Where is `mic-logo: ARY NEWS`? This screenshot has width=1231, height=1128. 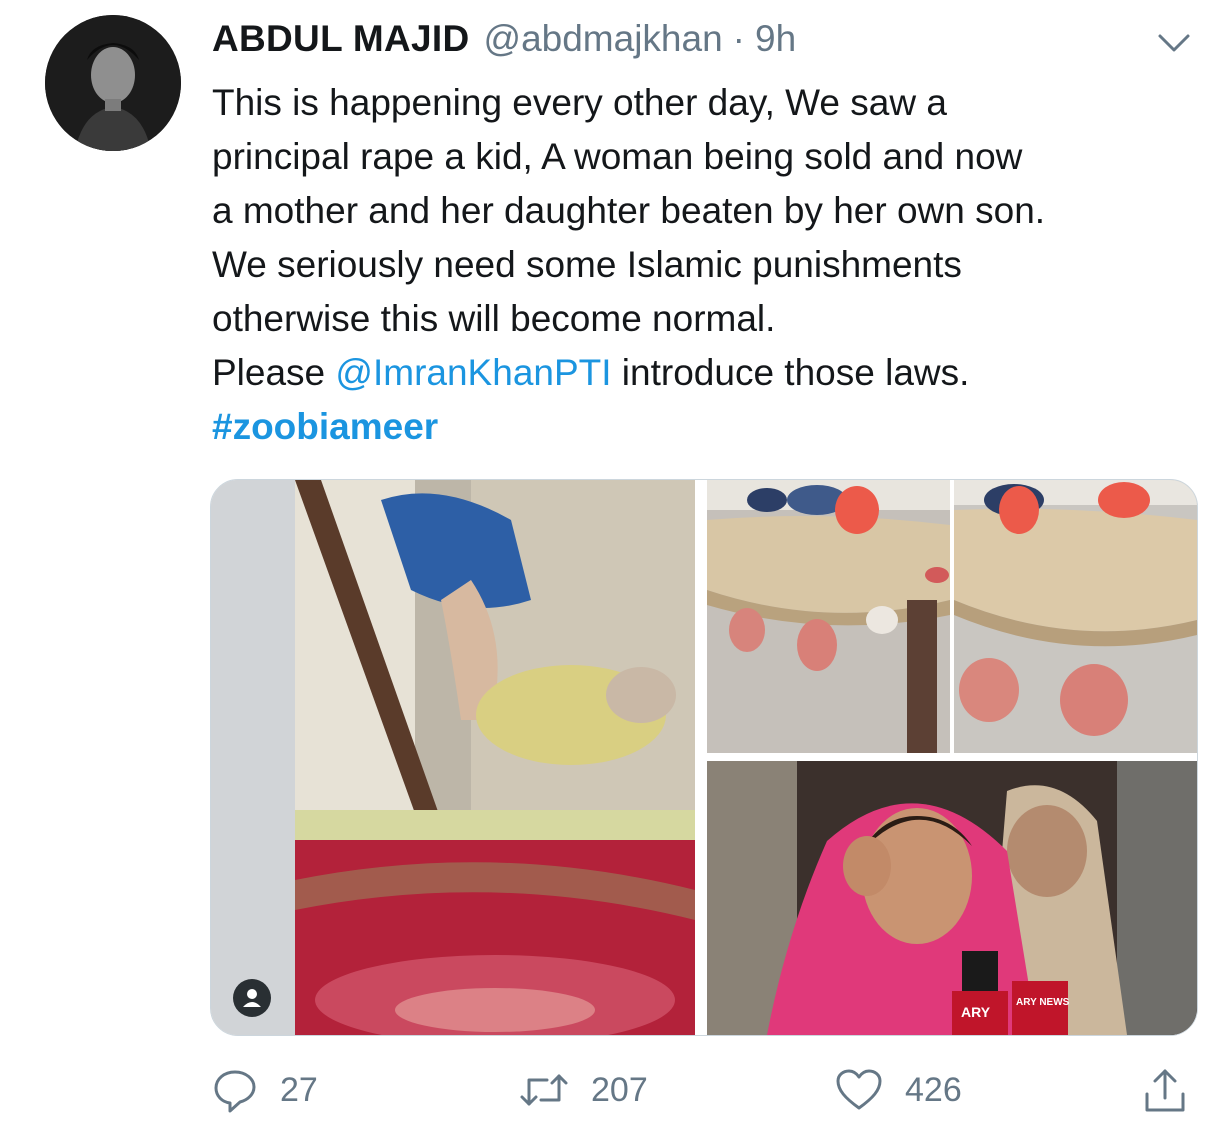 mic-logo: ARY NEWS is located at coordinates (1043, 1002).